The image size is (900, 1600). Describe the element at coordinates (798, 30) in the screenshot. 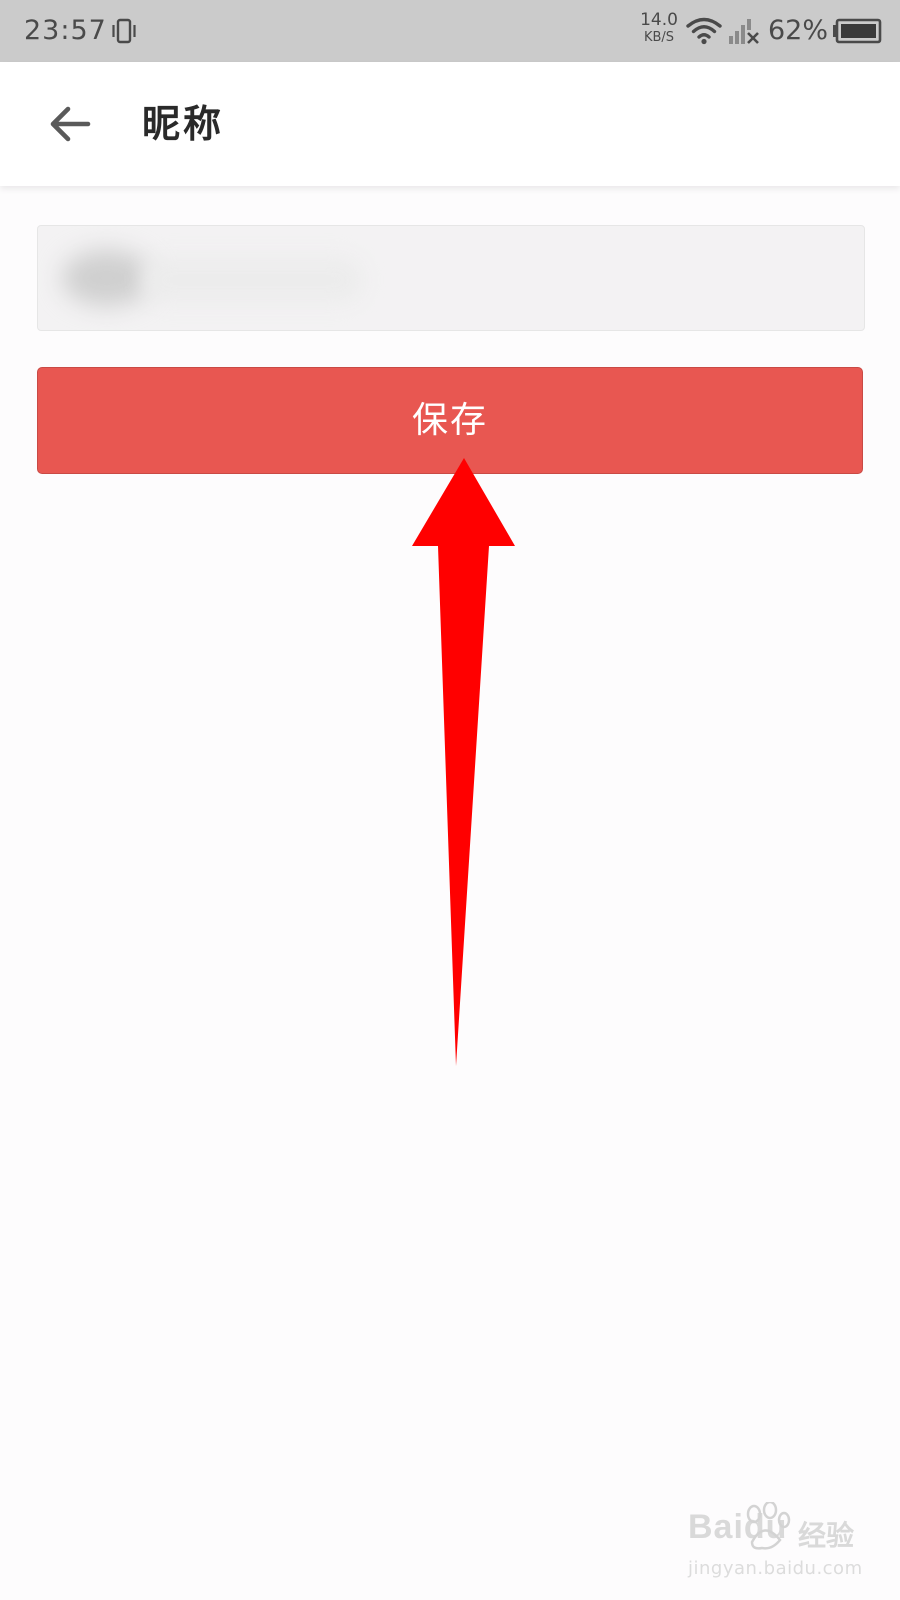

I see `battery-percent: 62%` at that location.